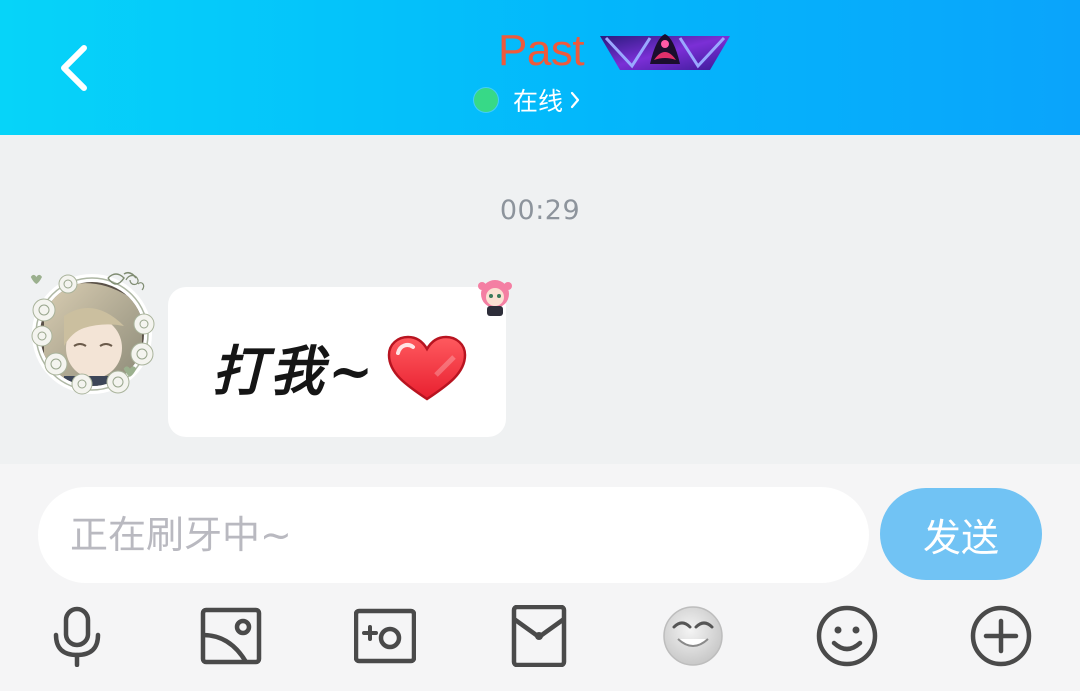 Image resolution: width=1080 pixels, height=691 pixels. Describe the element at coordinates (495, 298) in the screenshot. I see `sticker-character-icon` at that location.